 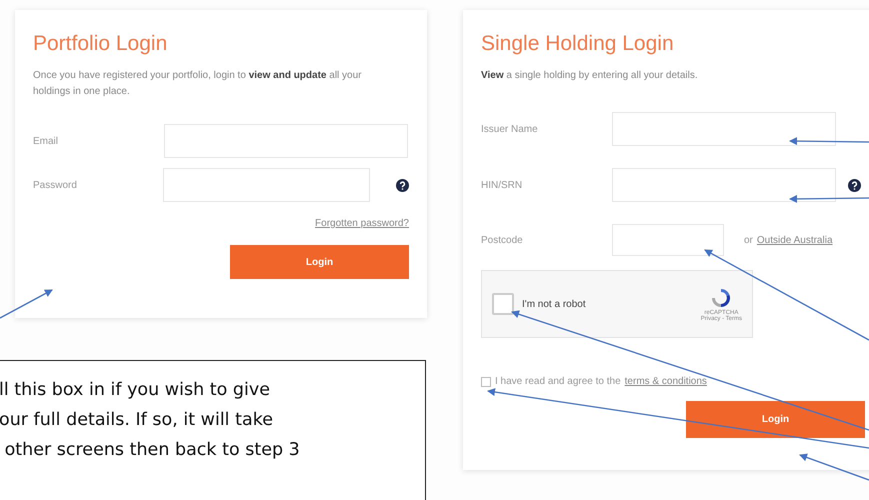 I want to click on recaptcha-label: I'm not a robot, so click(x=554, y=304).